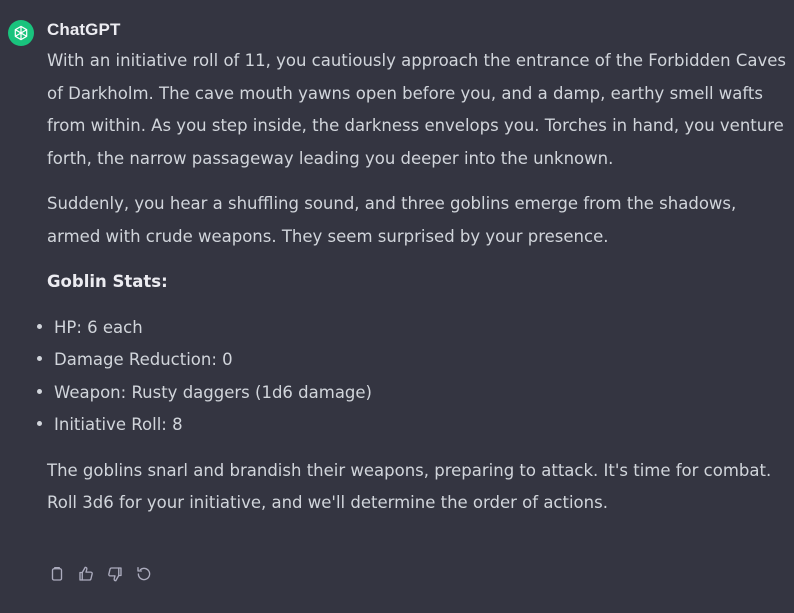 This screenshot has width=794, height=613. What do you see at coordinates (411, 328) in the screenshot?
I see `stats-list-item: HP: 6 each` at bounding box center [411, 328].